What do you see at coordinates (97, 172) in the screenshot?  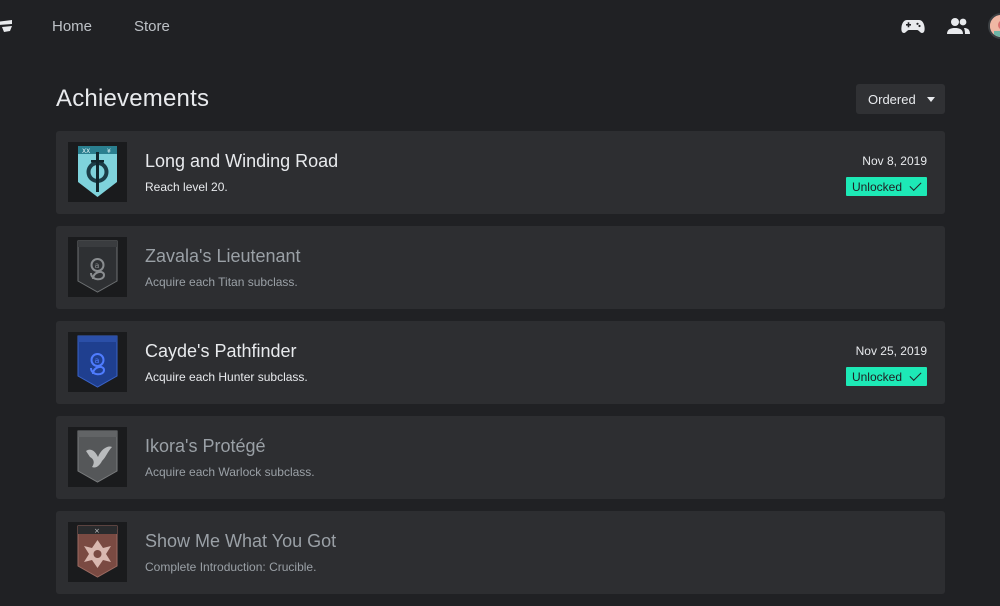 I see `sword-emblem-icon: XX ¥` at bounding box center [97, 172].